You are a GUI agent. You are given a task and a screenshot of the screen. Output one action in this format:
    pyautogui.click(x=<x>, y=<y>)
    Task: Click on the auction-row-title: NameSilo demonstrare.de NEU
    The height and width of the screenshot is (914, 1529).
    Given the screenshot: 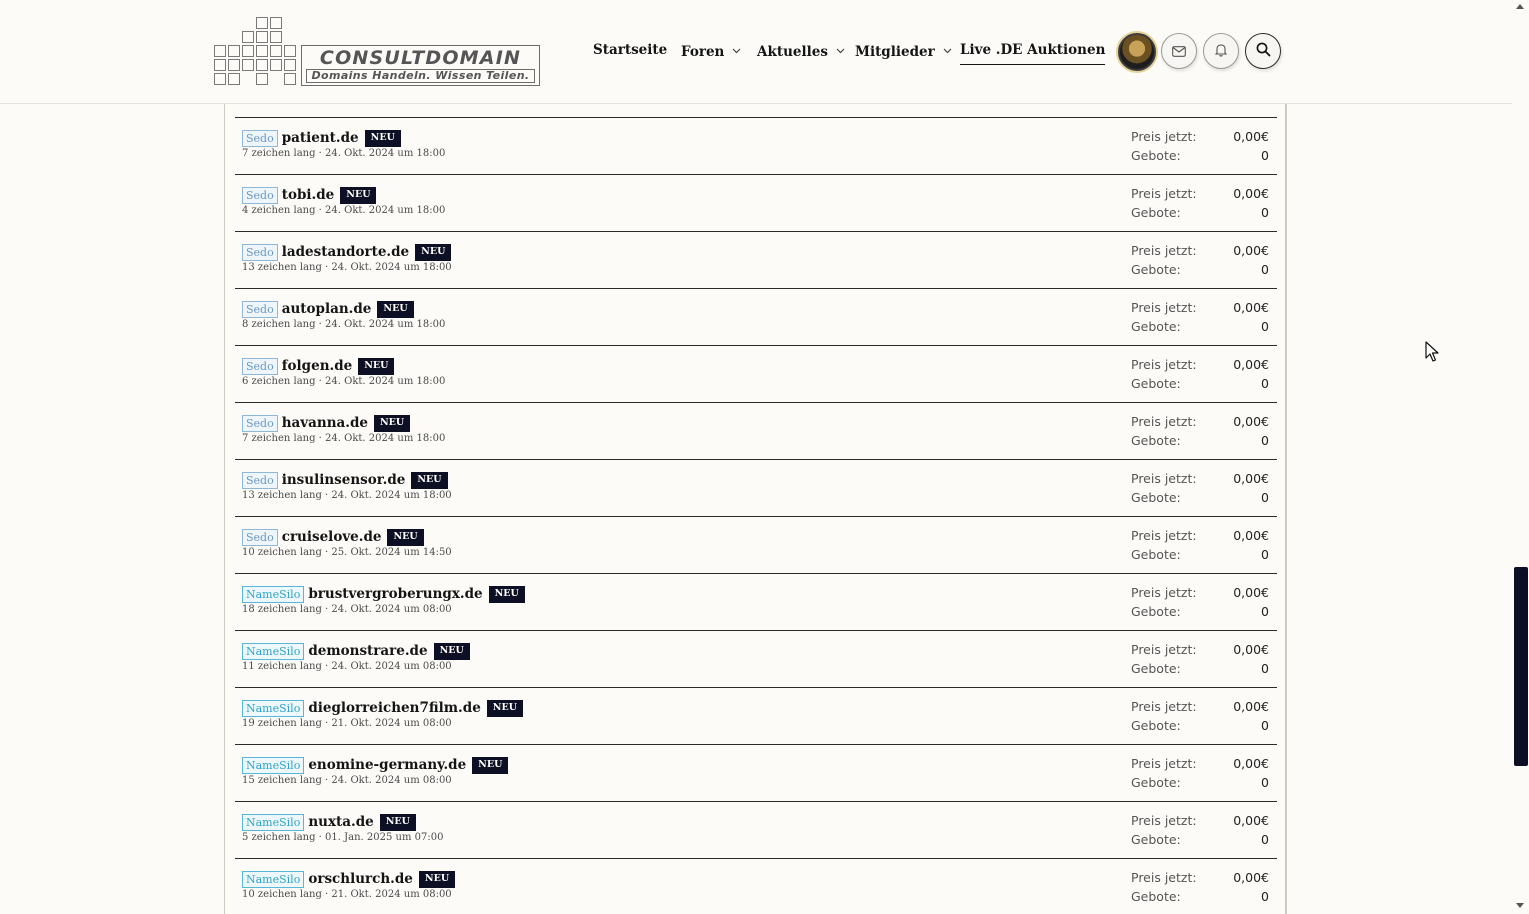 What is the action you would take?
    pyautogui.click(x=356, y=651)
    